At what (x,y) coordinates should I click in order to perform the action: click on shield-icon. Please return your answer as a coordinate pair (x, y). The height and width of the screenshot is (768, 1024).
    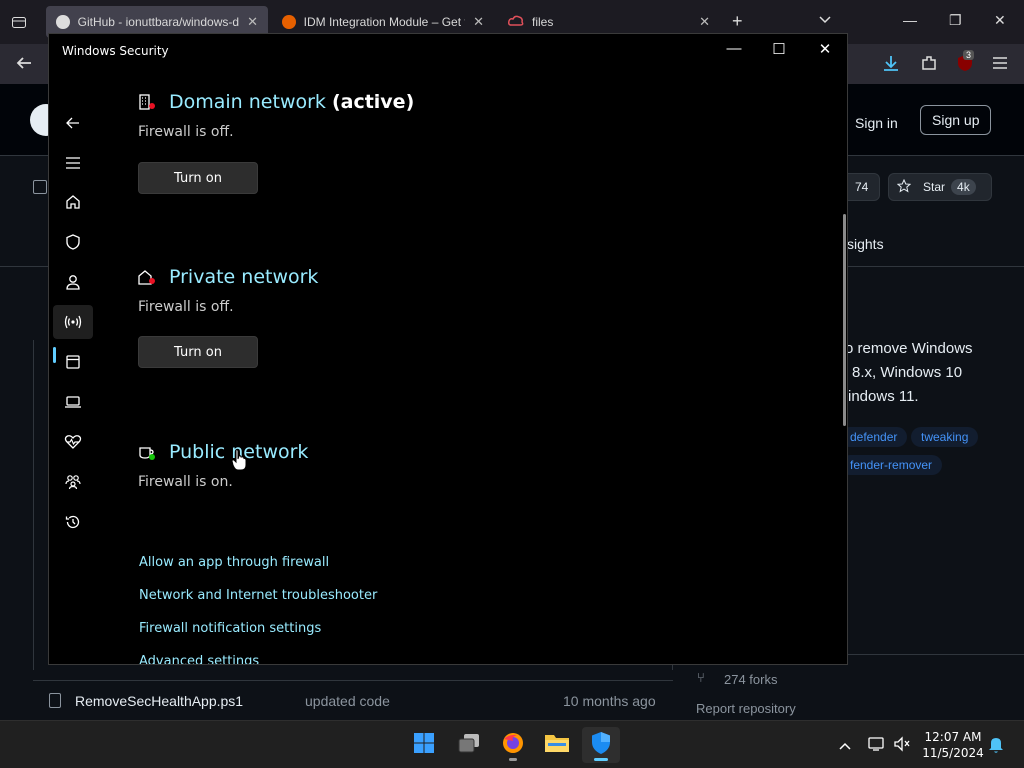
    Looking at the image, I should click on (73, 242).